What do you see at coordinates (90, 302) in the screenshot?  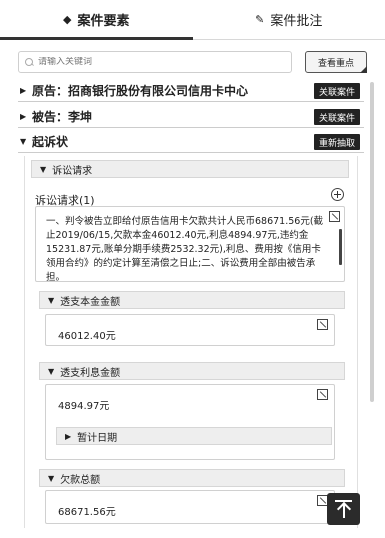 I see `field-label: 透支本金金额` at bounding box center [90, 302].